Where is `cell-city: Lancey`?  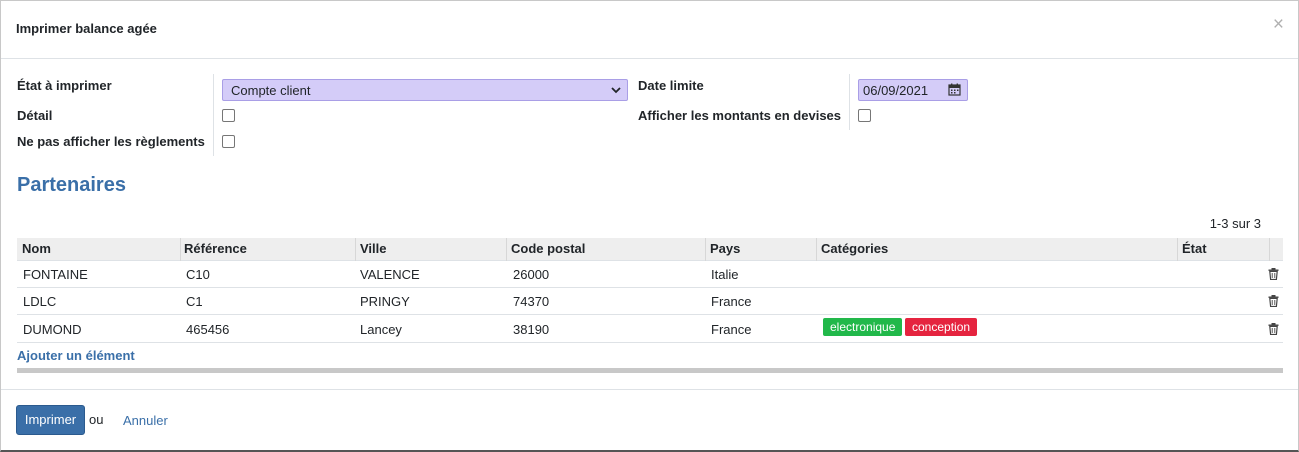 cell-city: Lancey is located at coordinates (381, 329).